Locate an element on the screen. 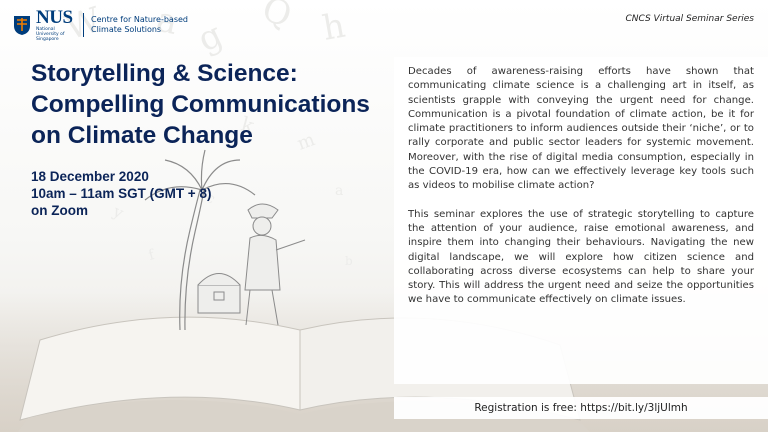  event-title-line3: on Climate Change is located at coordinates (142, 135).